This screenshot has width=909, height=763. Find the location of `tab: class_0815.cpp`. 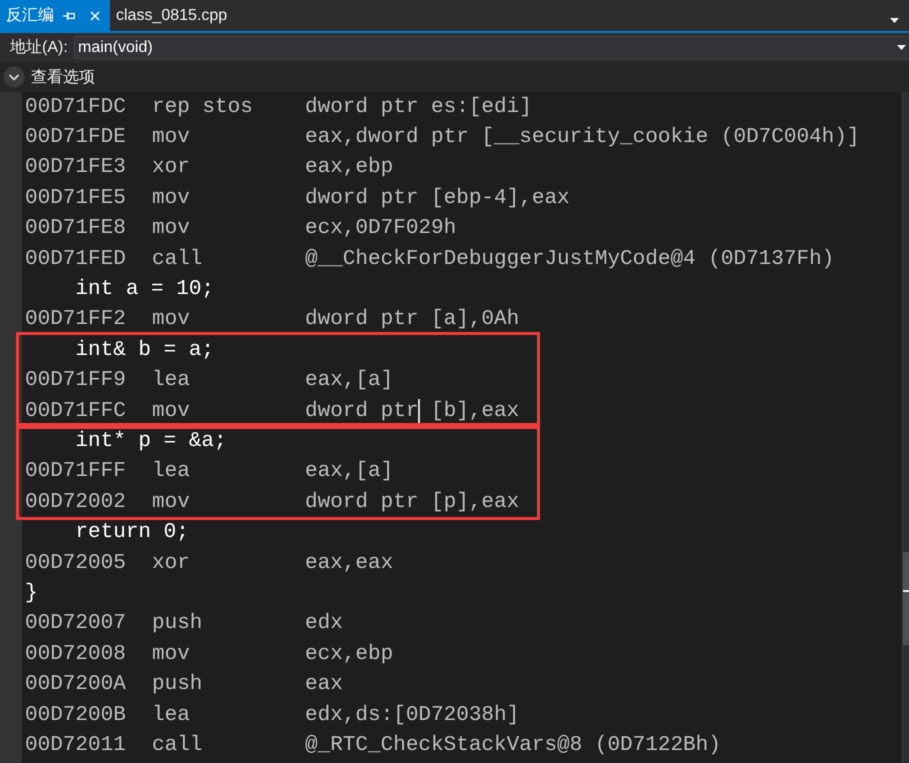

tab: class_0815.cpp is located at coordinates (172, 15).